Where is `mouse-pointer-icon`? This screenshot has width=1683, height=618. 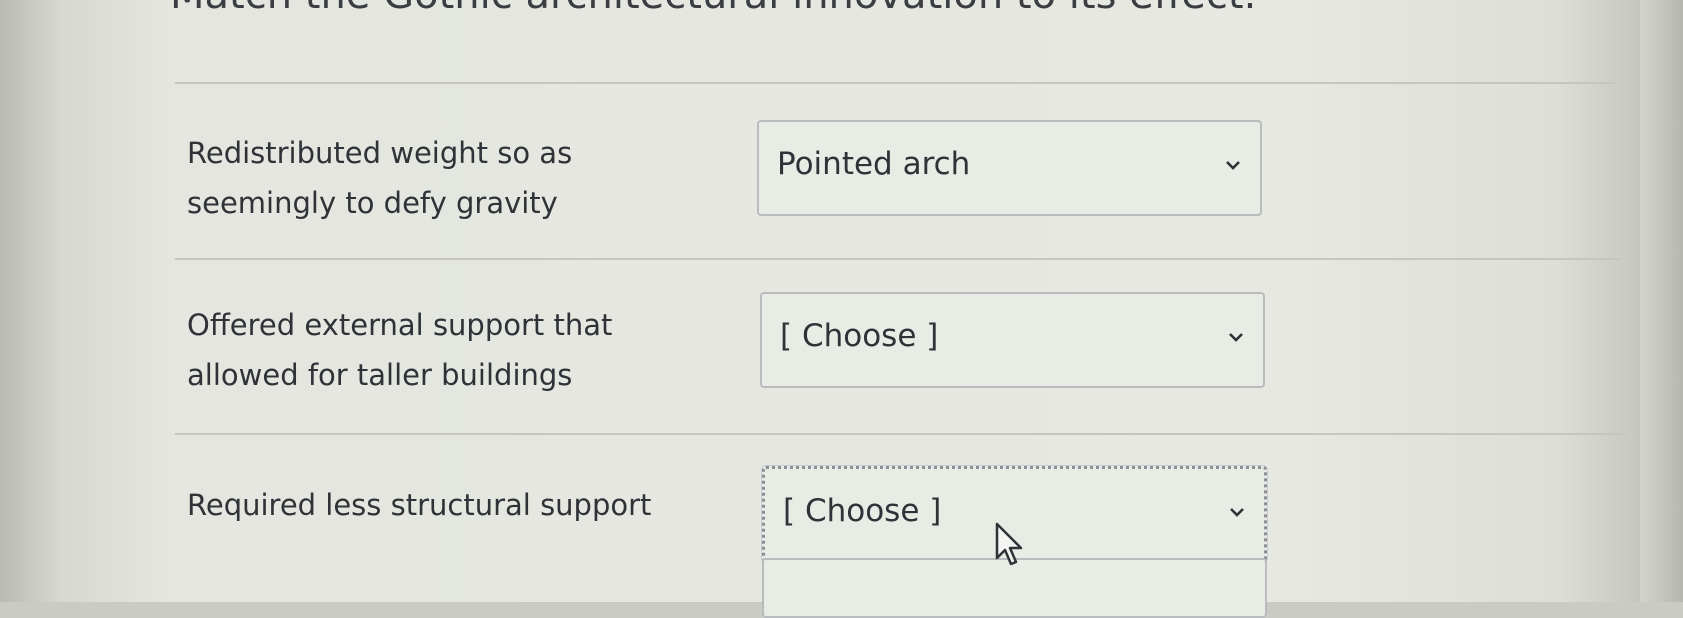 mouse-pointer-icon is located at coordinates (1010, 545).